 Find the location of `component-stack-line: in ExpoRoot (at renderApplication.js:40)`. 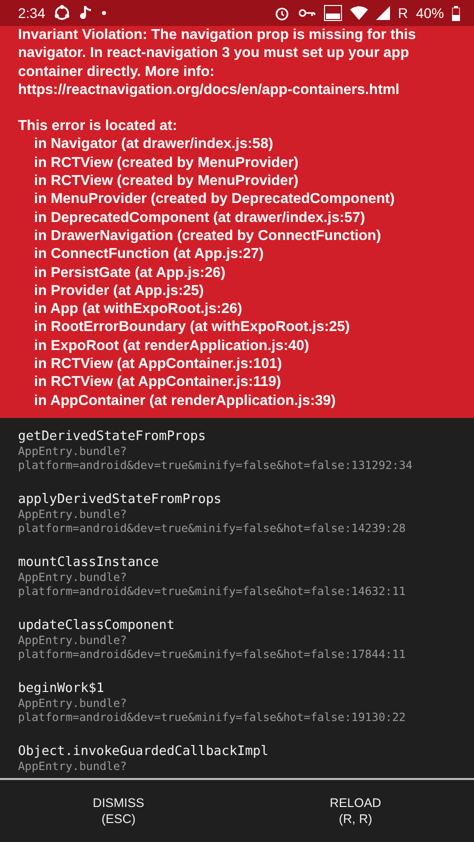

component-stack-line: in ExpoRoot (at renderApplication.js:40) is located at coordinates (171, 346).